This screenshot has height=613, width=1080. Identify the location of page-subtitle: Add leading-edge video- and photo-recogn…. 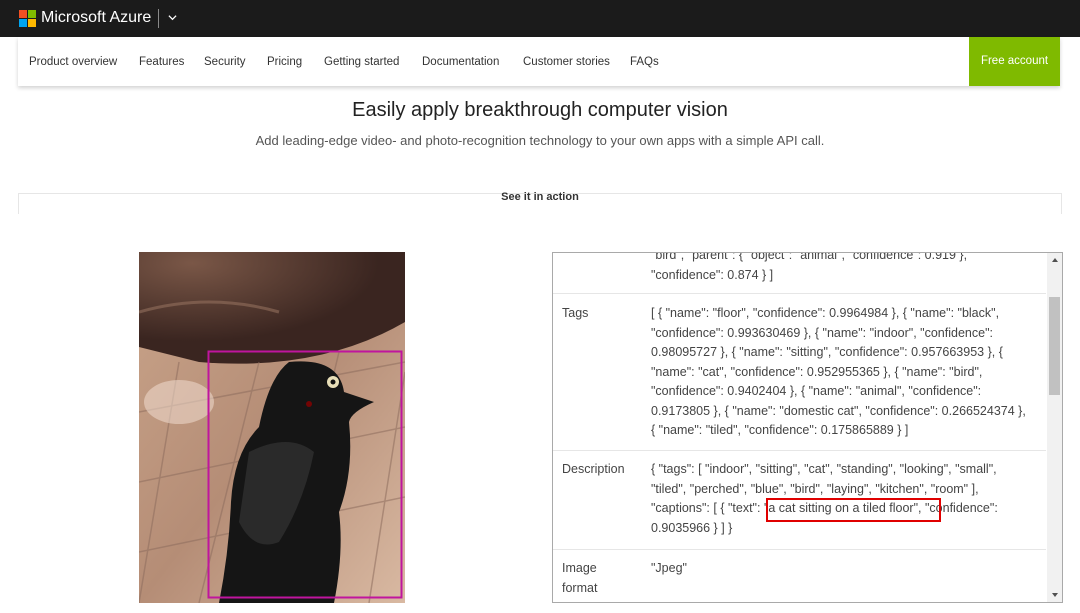
(540, 140).